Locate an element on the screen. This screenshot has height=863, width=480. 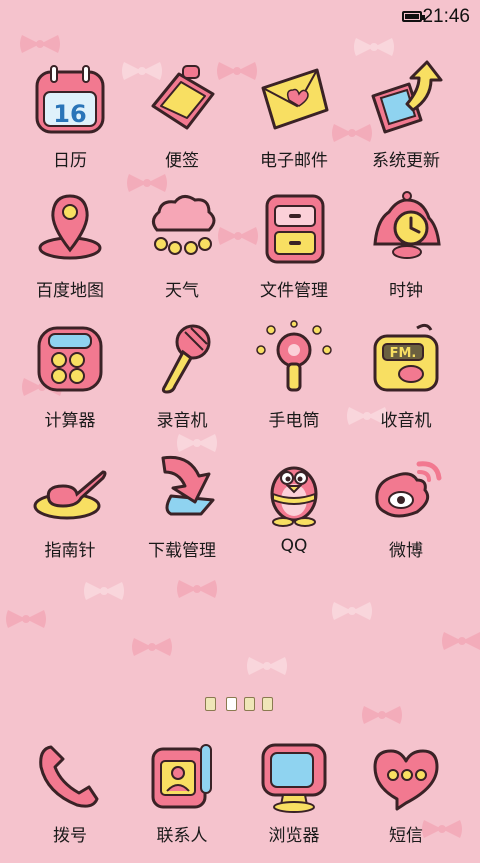
app-label: 录音机 is located at coordinates (182, 421).